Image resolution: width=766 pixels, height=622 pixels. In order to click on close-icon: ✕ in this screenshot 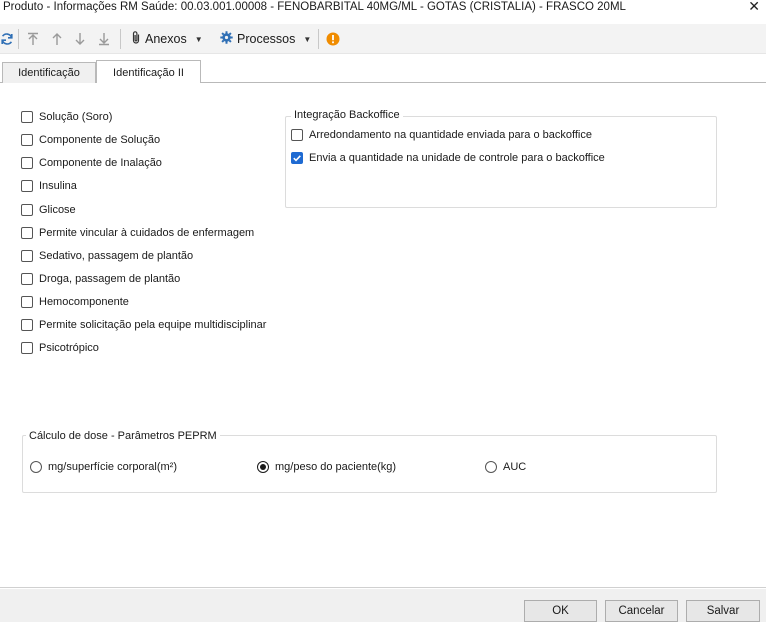, I will do `click(754, 6)`.